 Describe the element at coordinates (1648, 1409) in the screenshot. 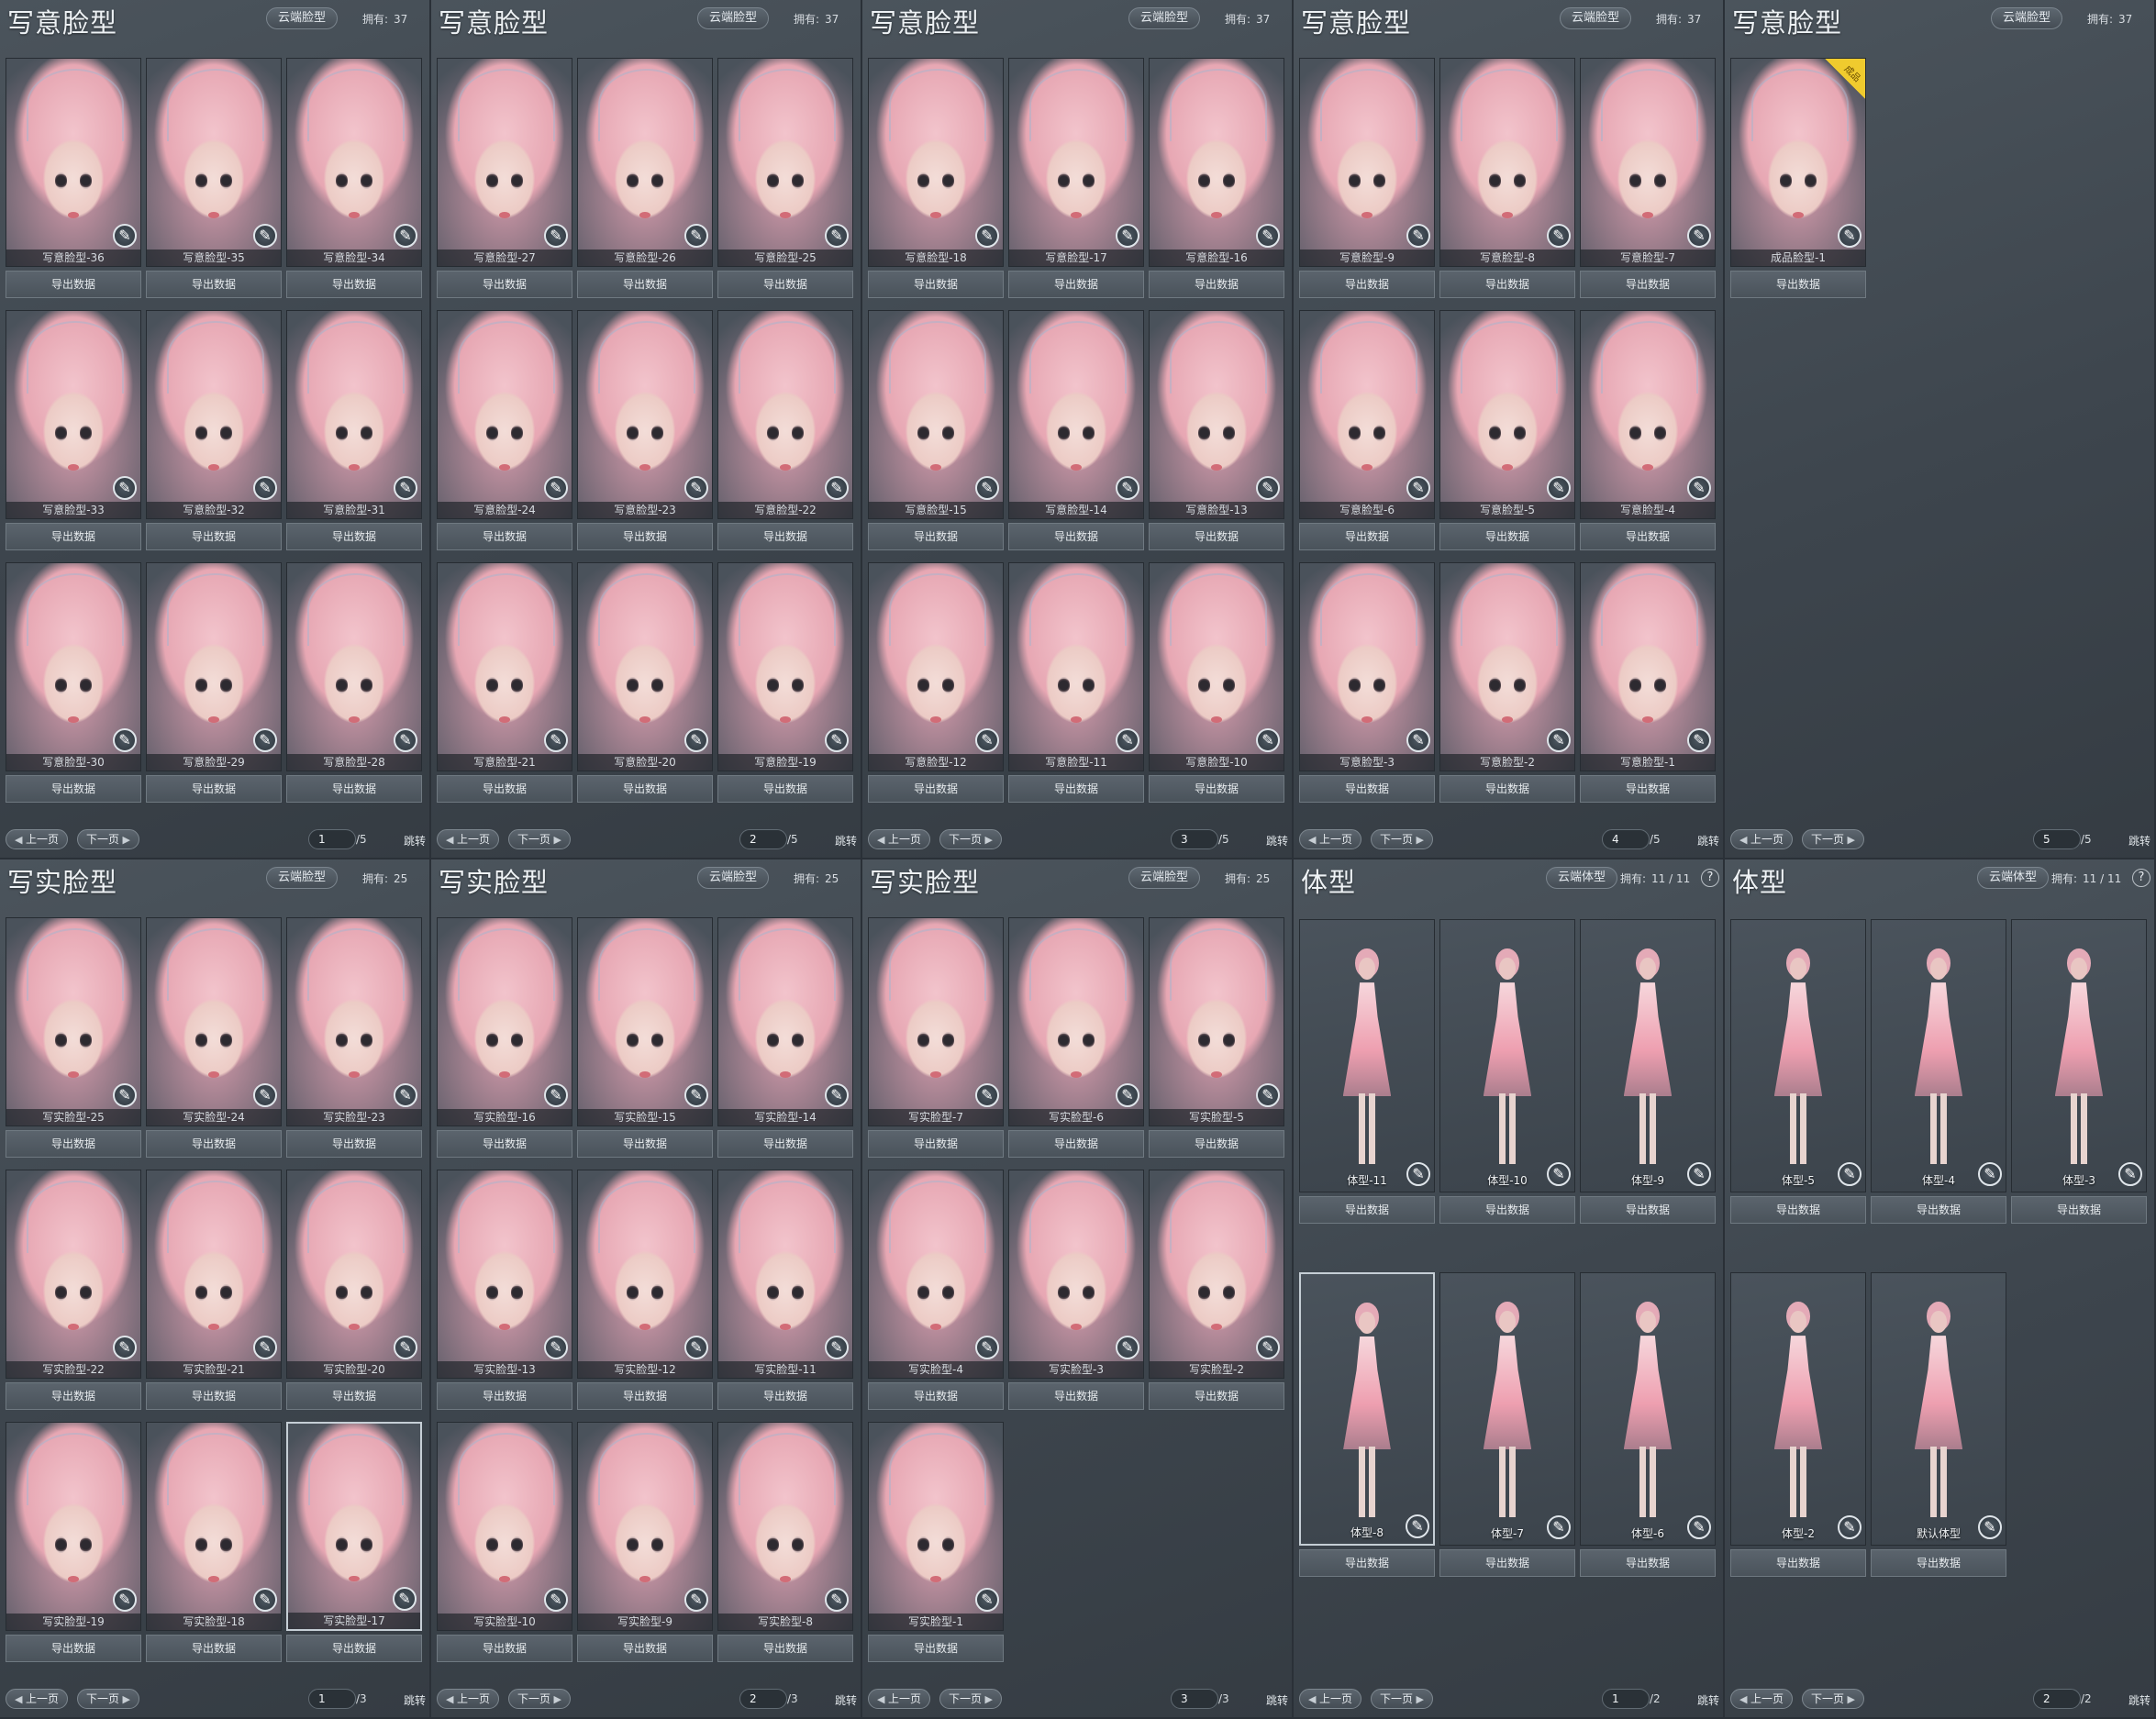

I see `body-type-card: 体型-6 ✎` at that location.